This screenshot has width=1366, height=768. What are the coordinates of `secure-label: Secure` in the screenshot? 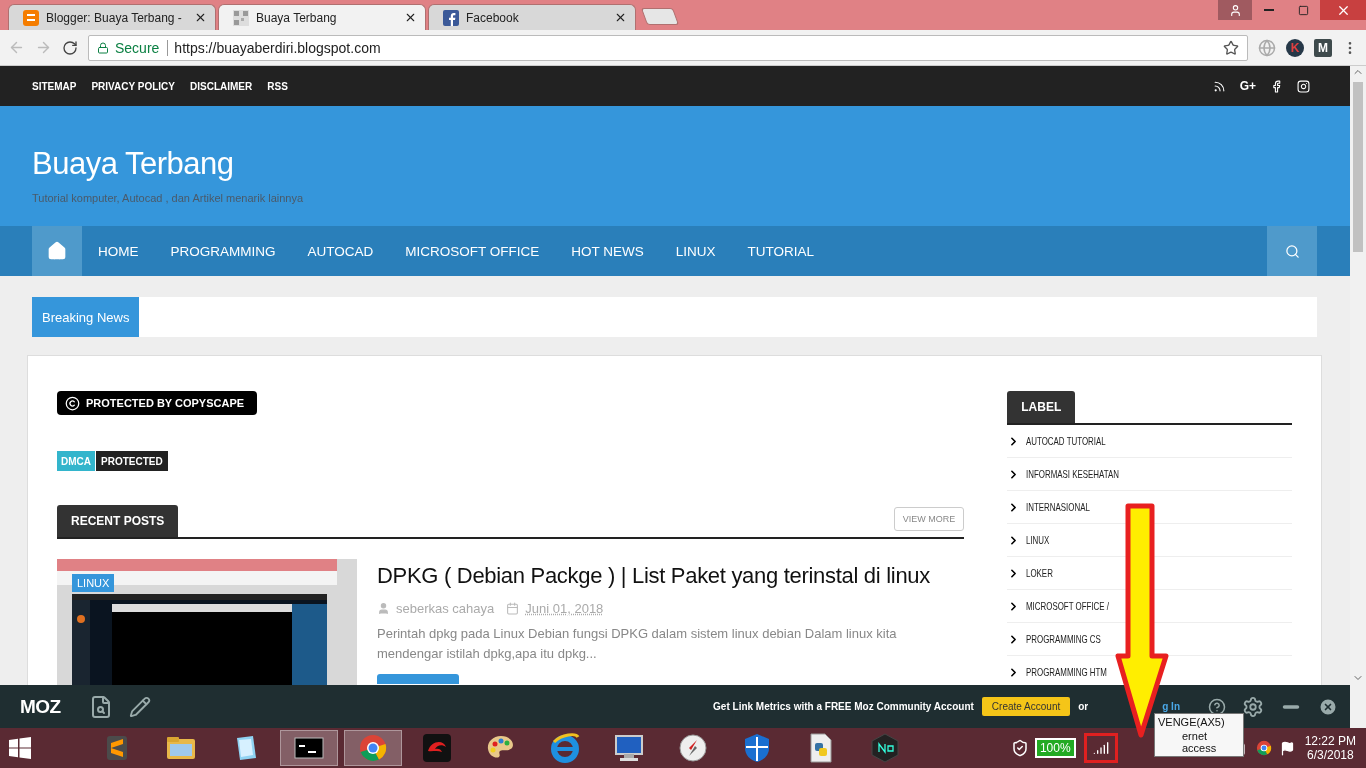 It's located at (142, 47).